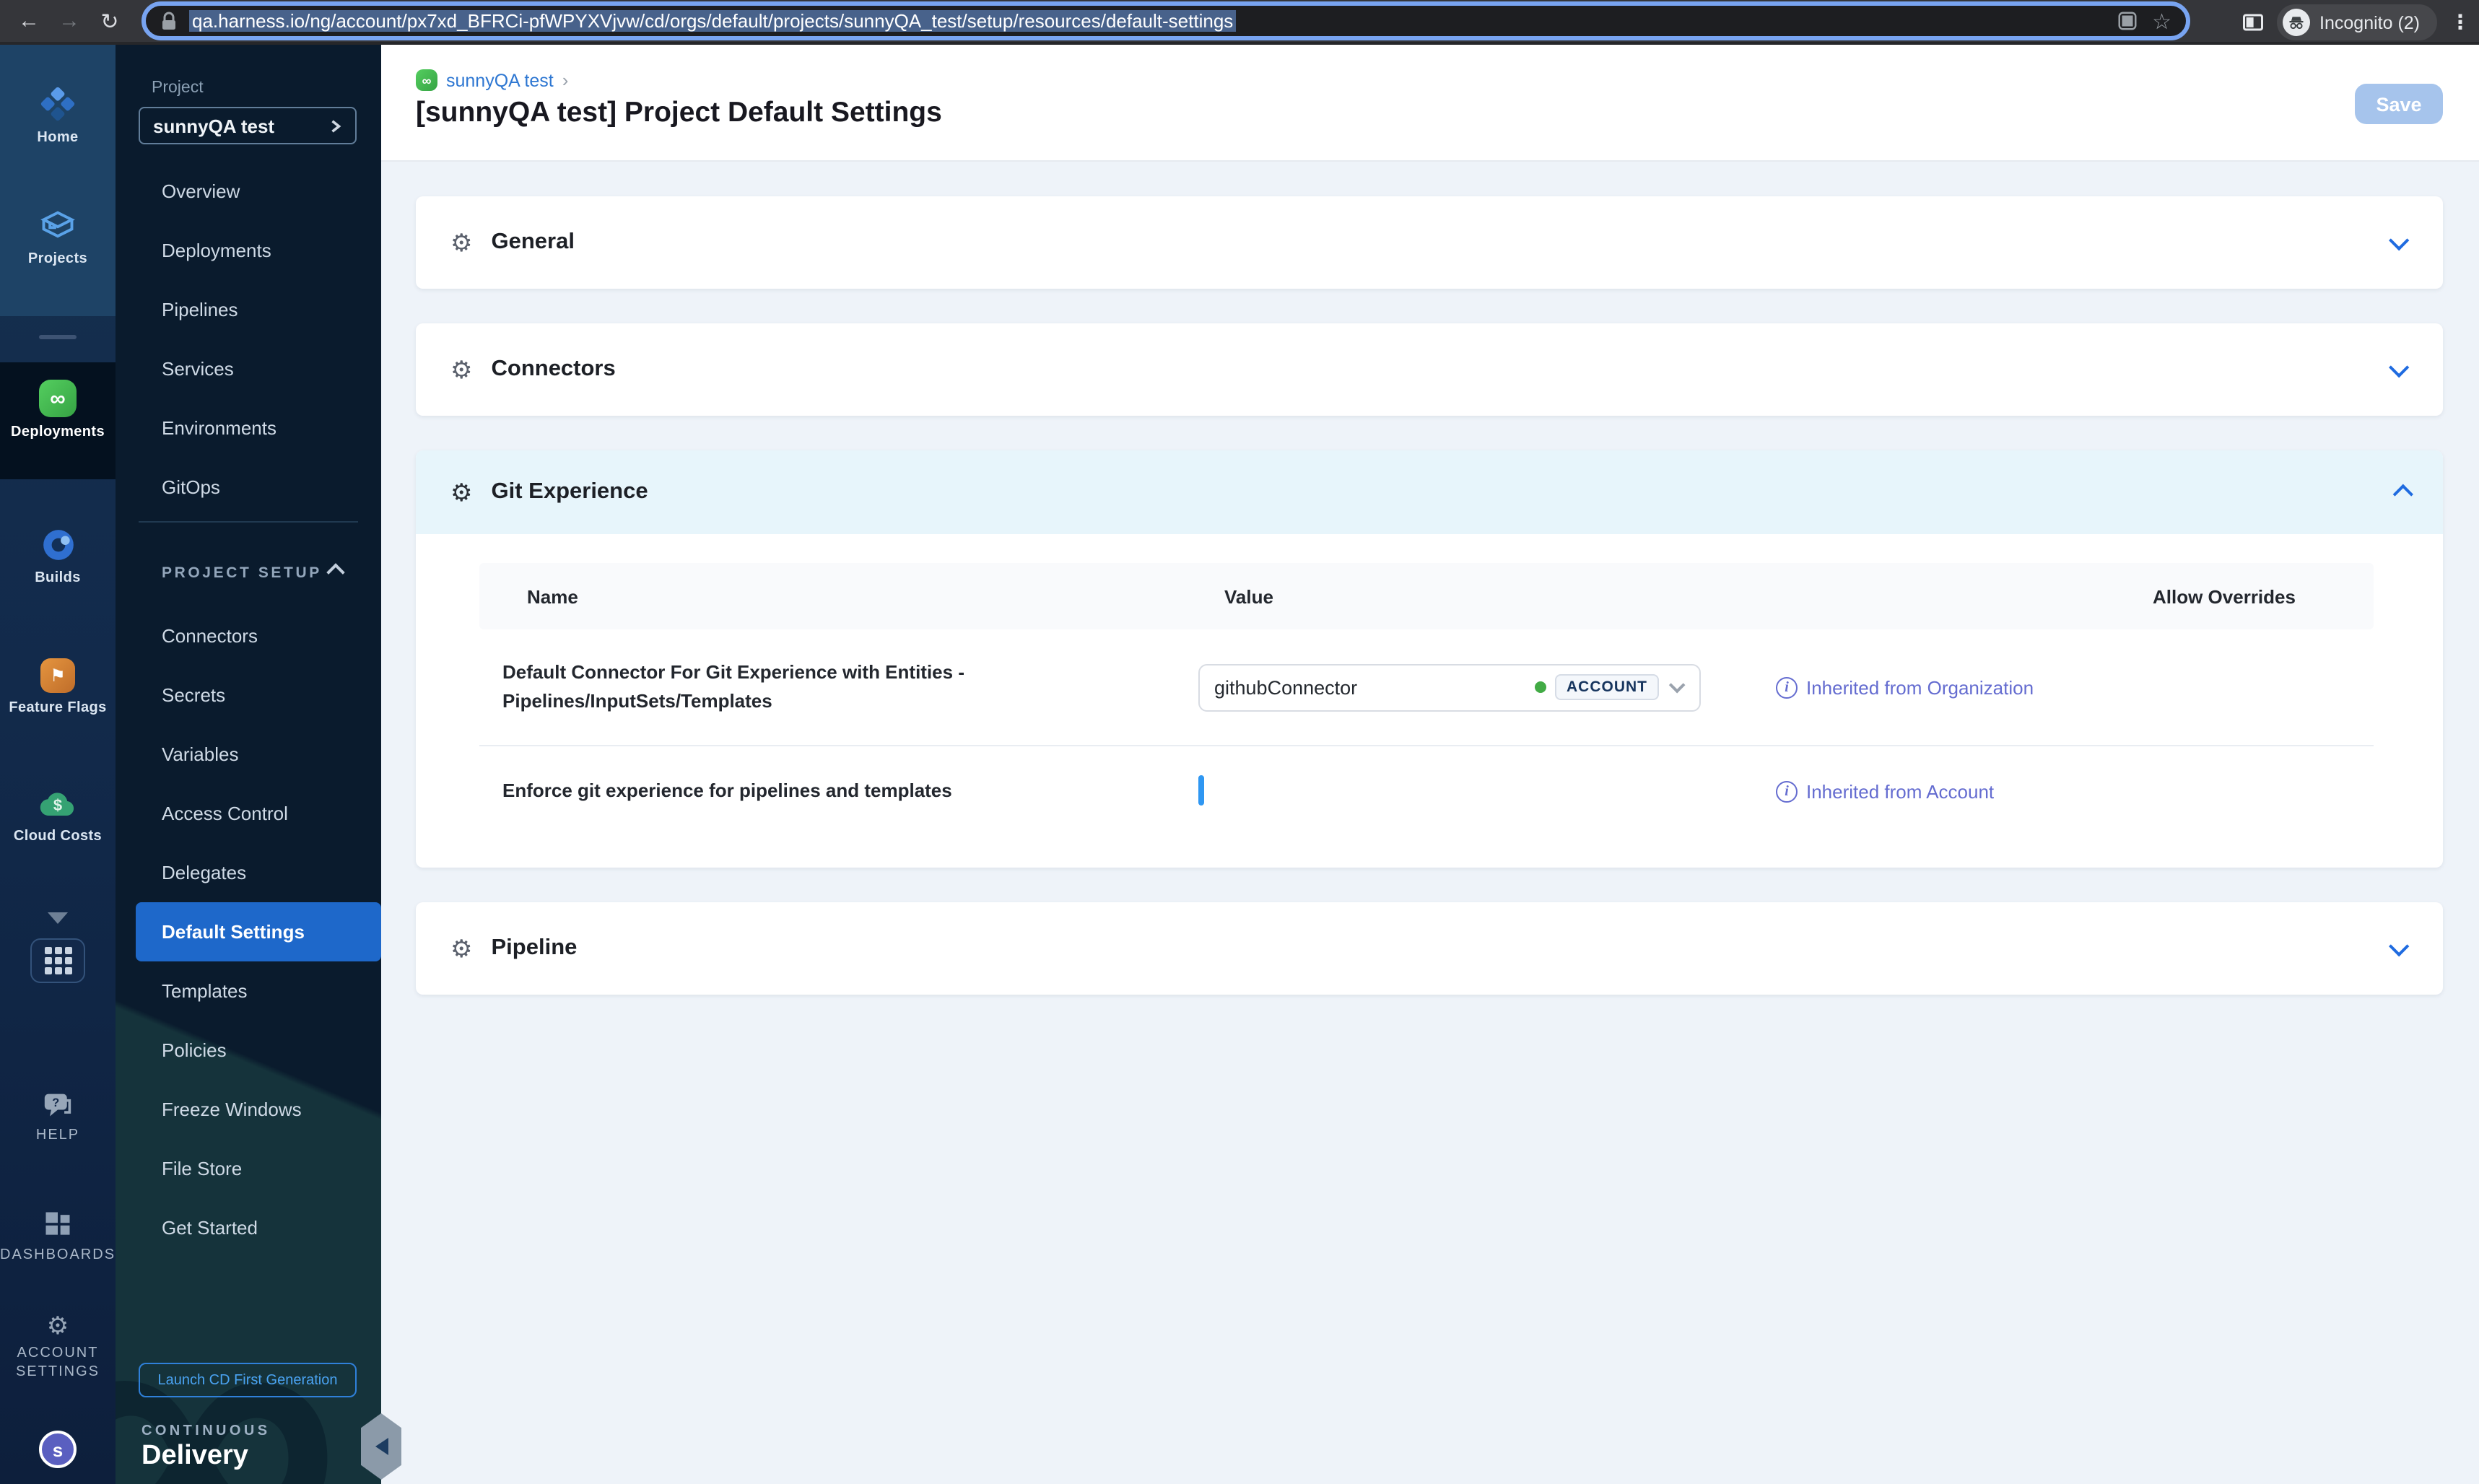 Image resolution: width=2479 pixels, height=1484 pixels. Describe the element at coordinates (110, 21) in the screenshot. I see `browser-reload-button: ↻` at that location.